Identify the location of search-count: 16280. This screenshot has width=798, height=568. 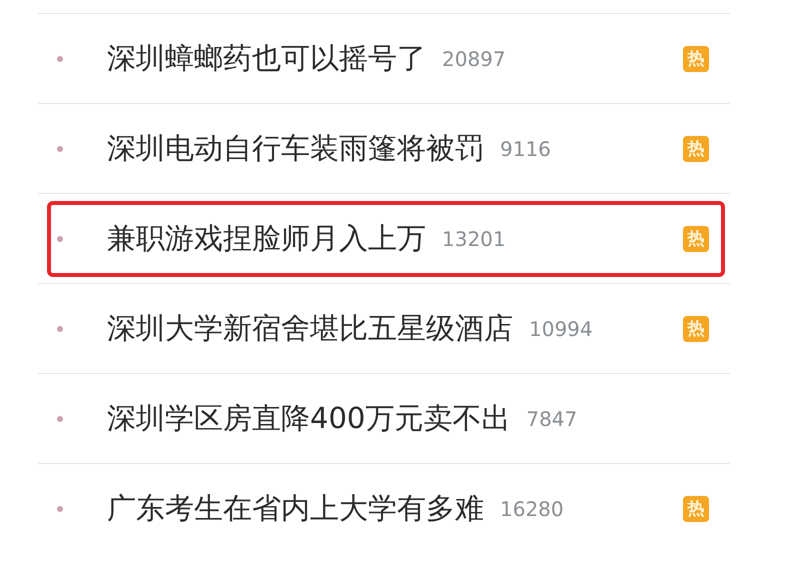
(532, 508).